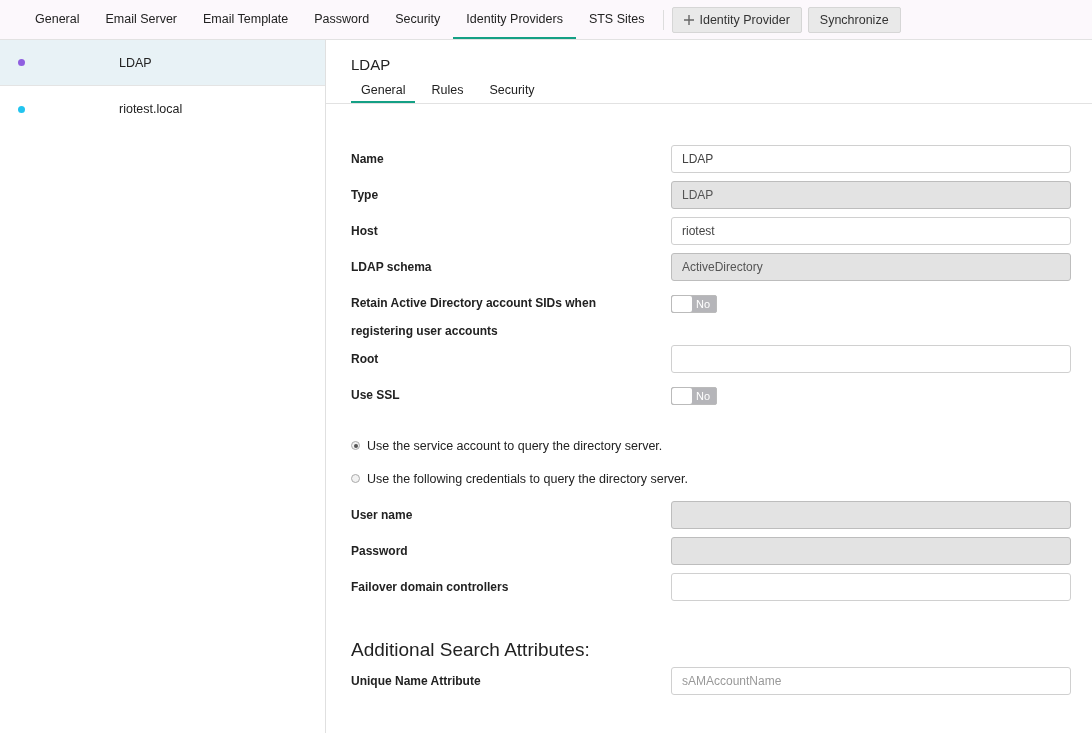  What do you see at coordinates (380, 551) in the screenshot?
I see `field-label: Password` at bounding box center [380, 551].